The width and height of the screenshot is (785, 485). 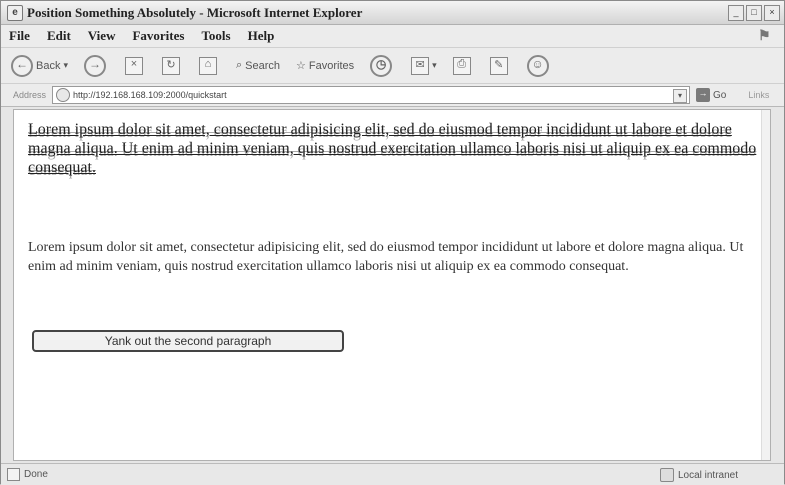 I want to click on back-button: ← Back ▾, so click(x=39, y=65).